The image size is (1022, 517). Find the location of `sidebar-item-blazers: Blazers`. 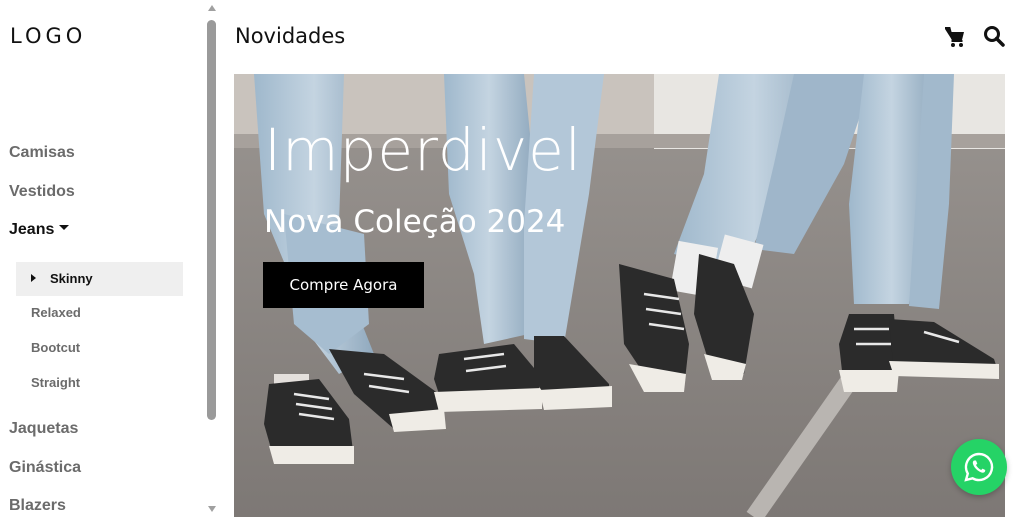

sidebar-item-blazers: Blazers is located at coordinates (37, 506).